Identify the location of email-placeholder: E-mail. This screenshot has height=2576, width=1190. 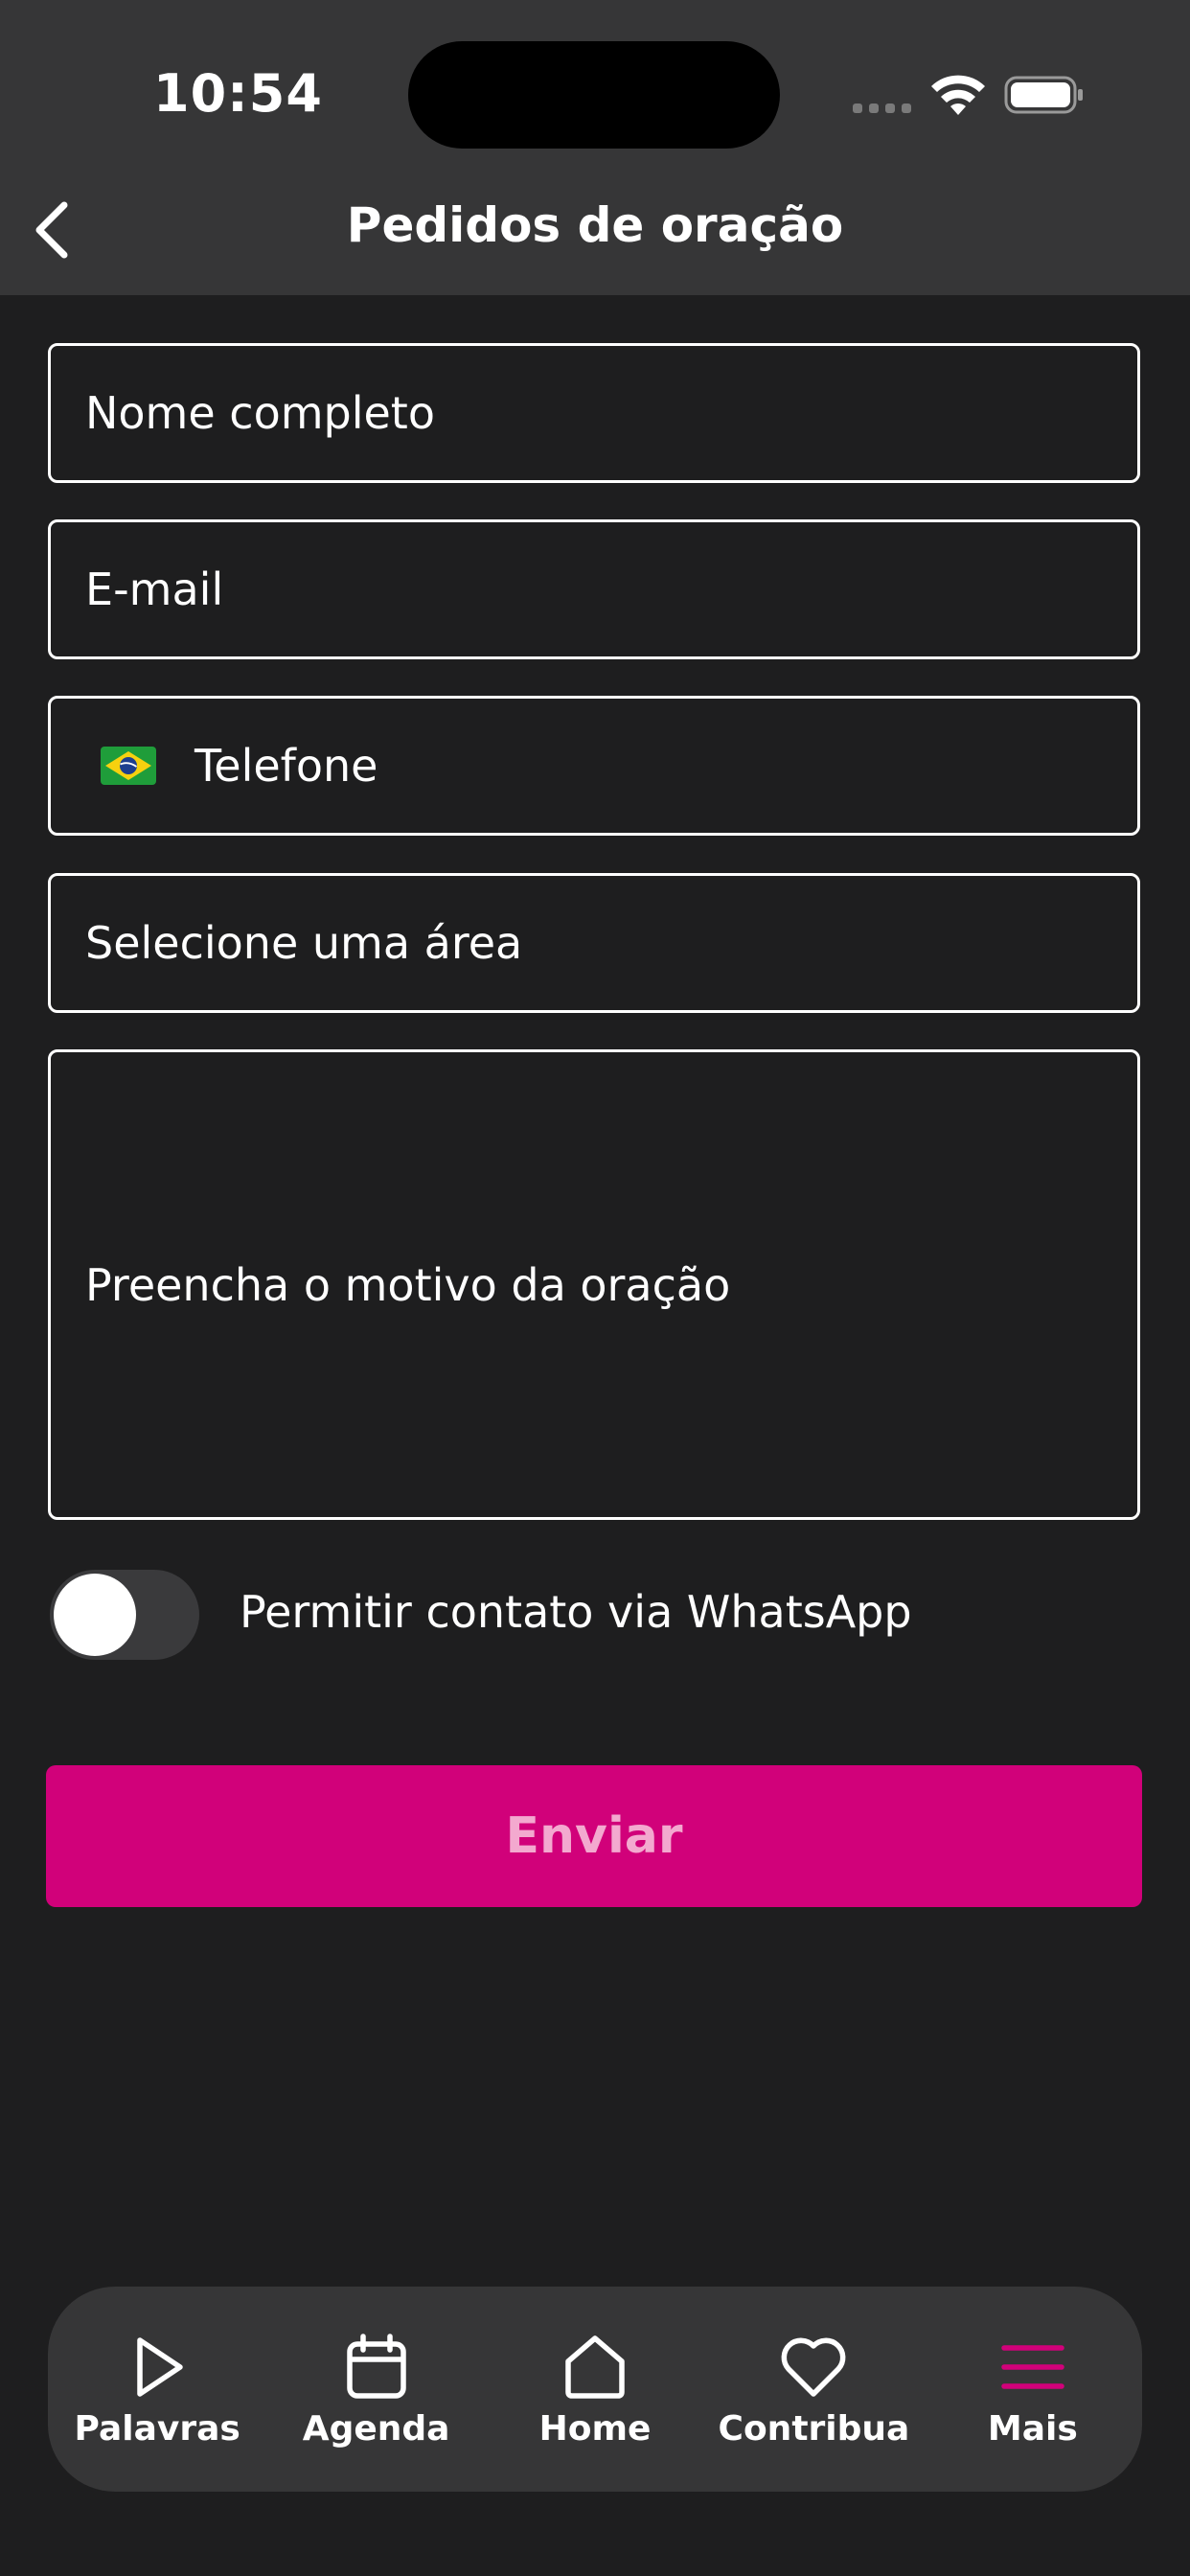
(155, 589).